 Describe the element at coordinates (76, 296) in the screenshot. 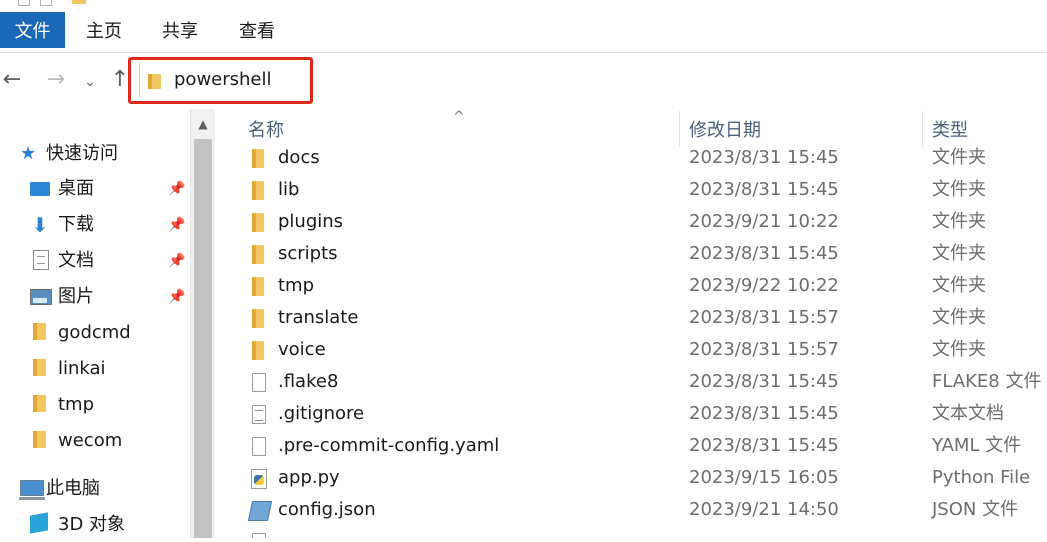

I see `nav-item-label: 图片` at that location.